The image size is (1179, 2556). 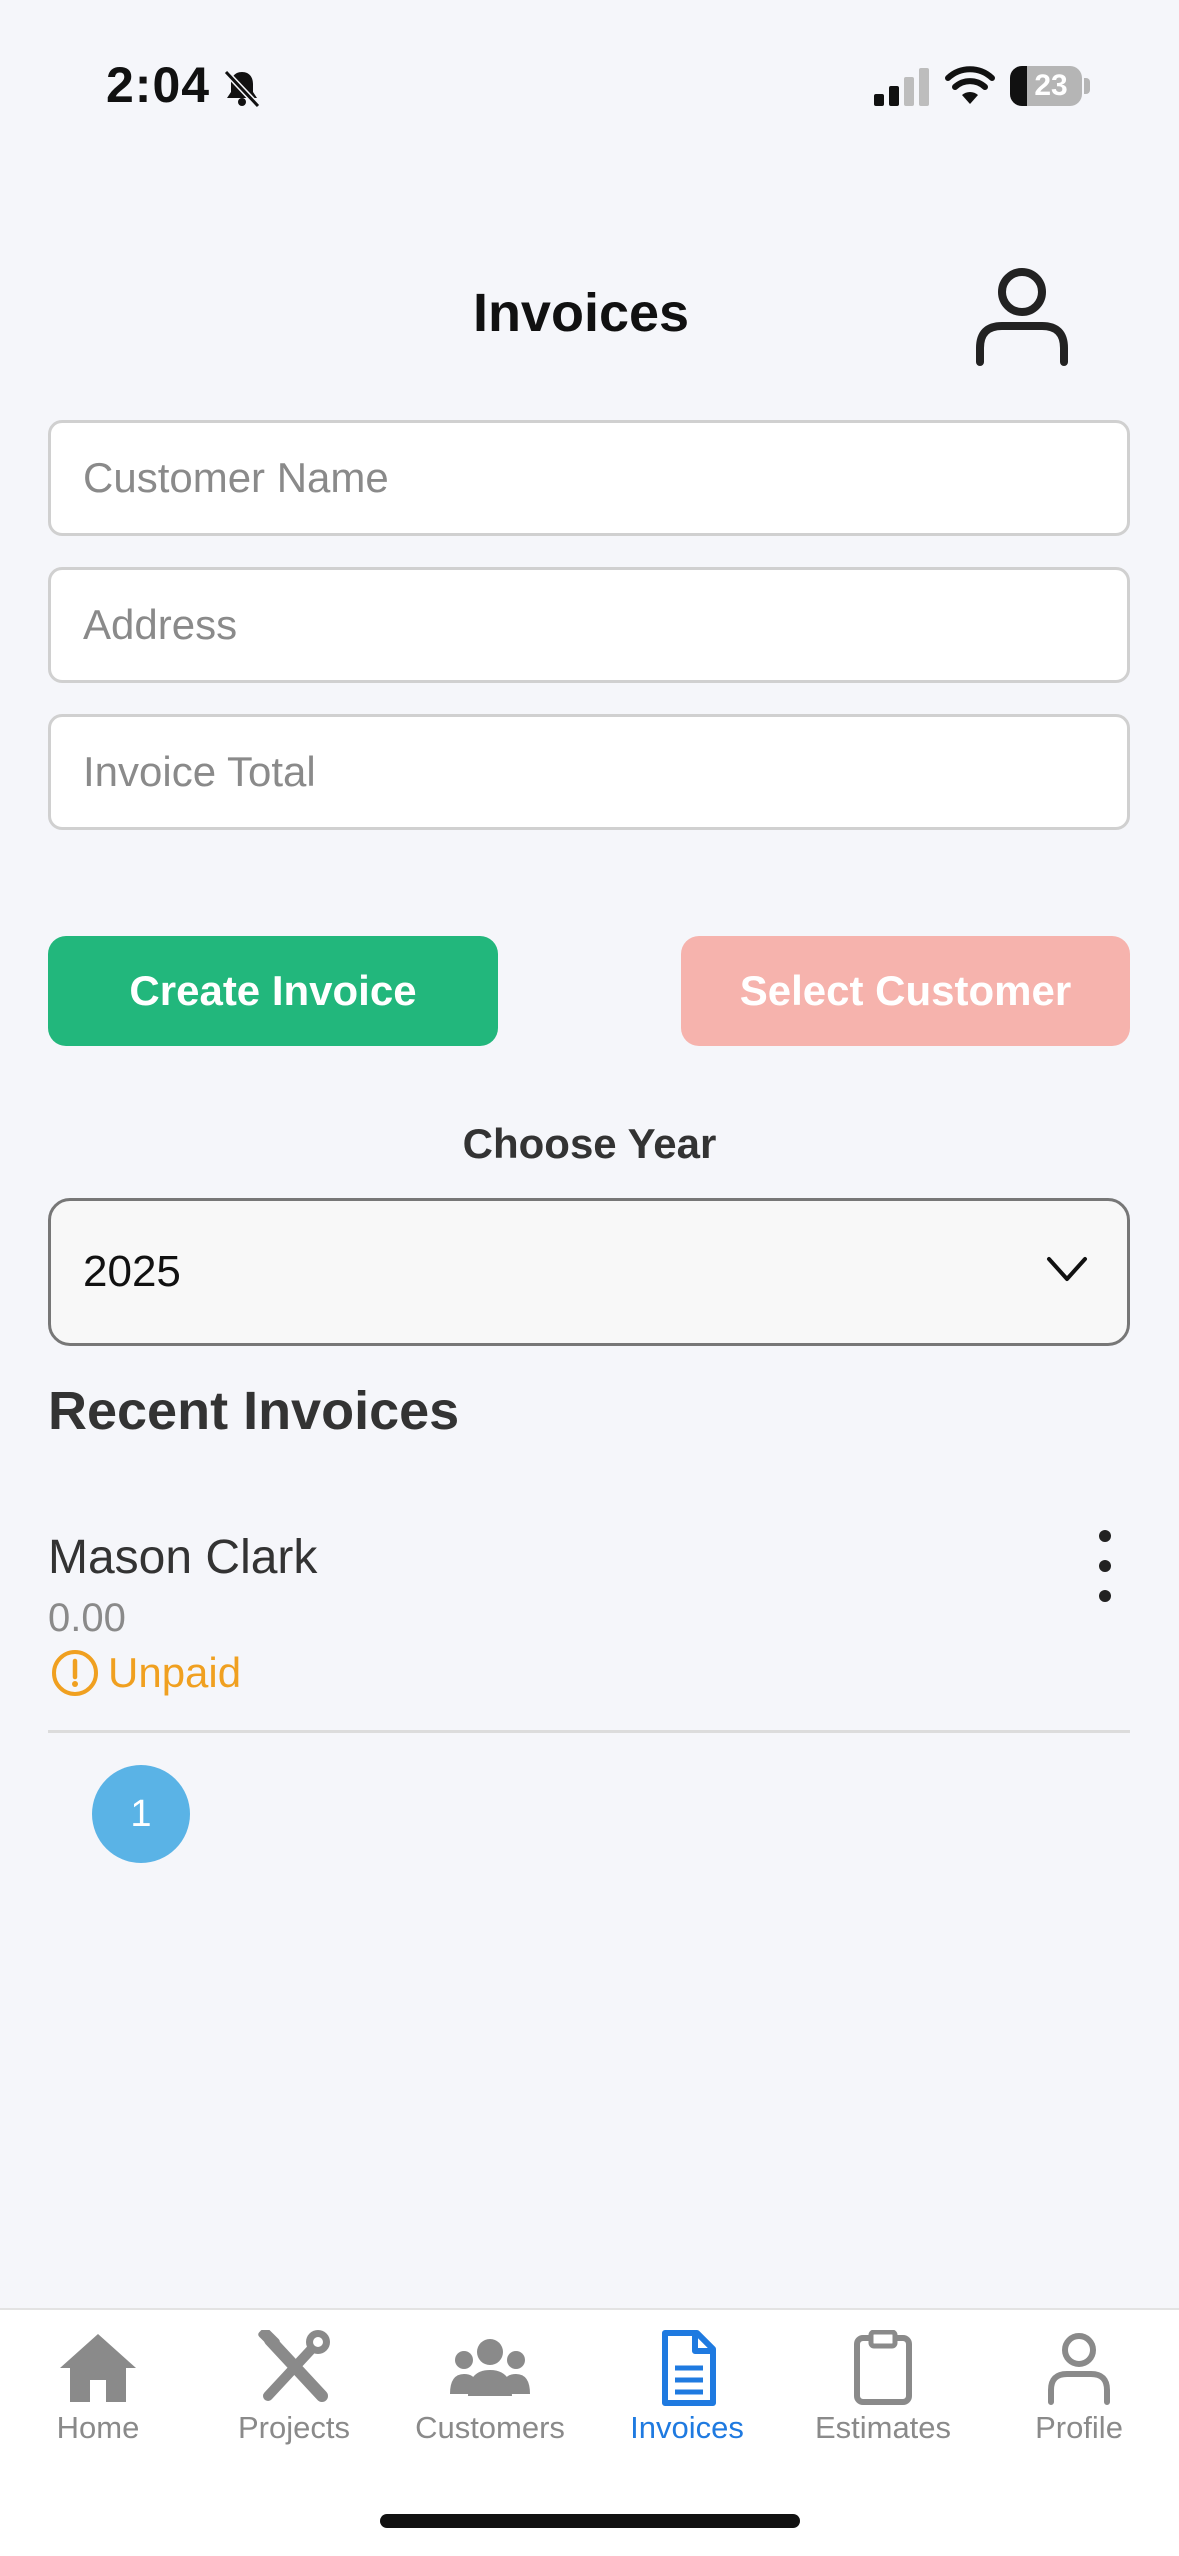 I want to click on battery-tip, so click(x=1087, y=86).